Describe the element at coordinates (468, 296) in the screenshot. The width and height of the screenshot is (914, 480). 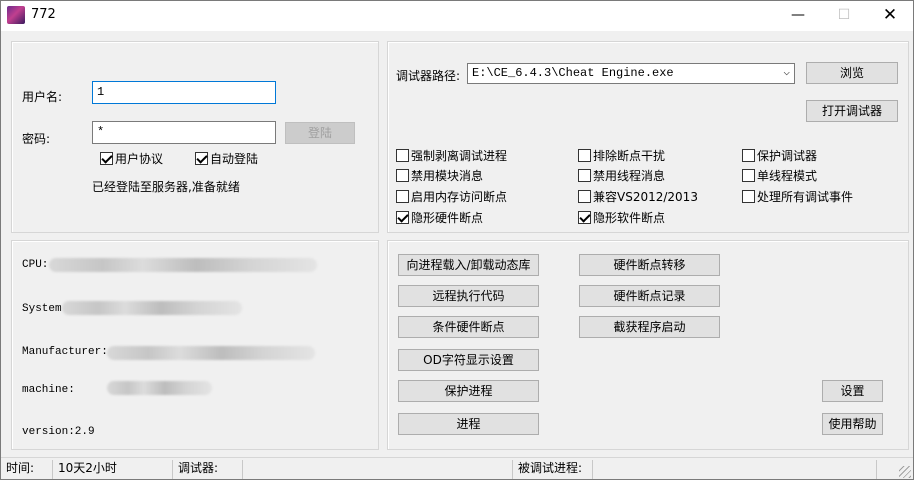
I see `remote-exec-button: 远程执行代码` at that location.